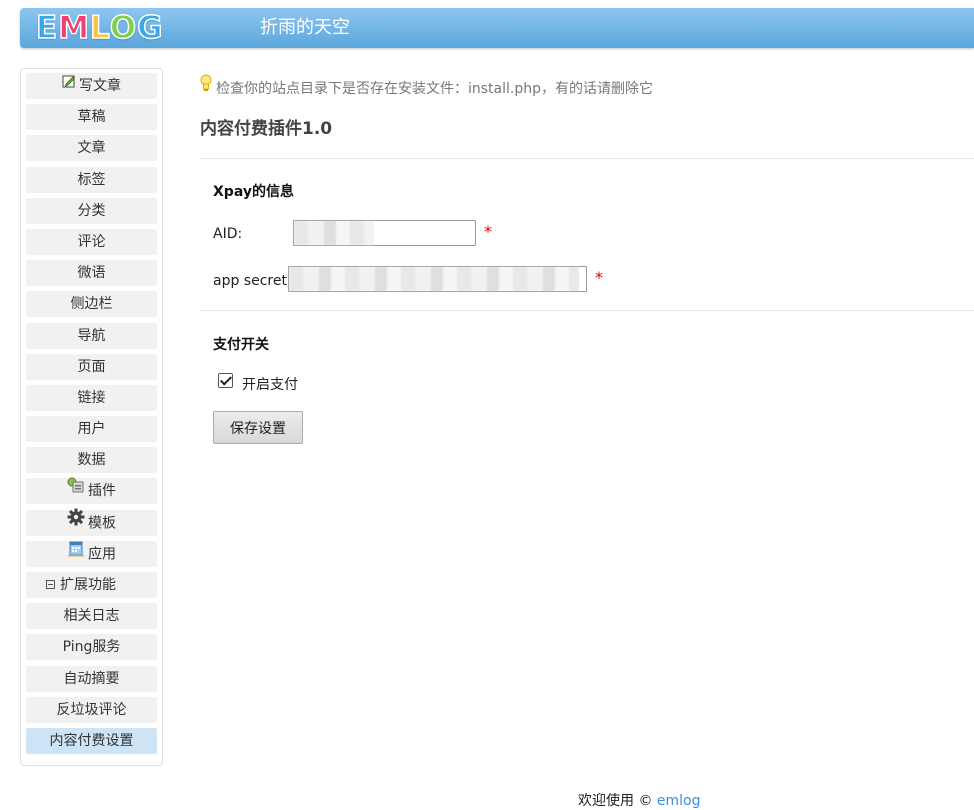 This screenshot has height=810, width=974. What do you see at coordinates (69, 84) in the screenshot?
I see `edit-icon` at bounding box center [69, 84].